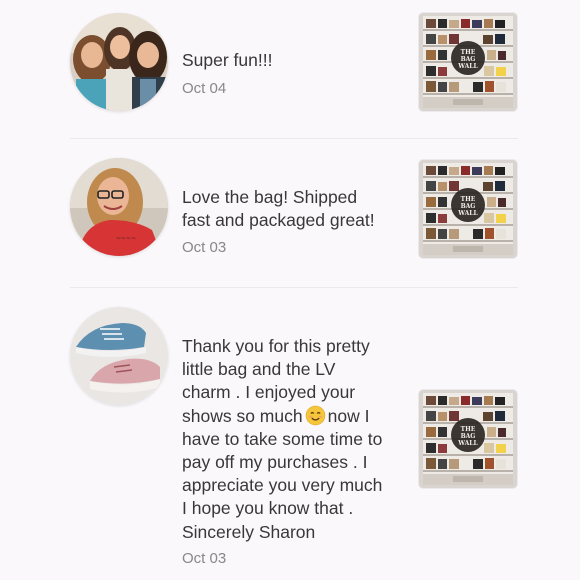  Describe the element at coordinates (268, 508) in the screenshot. I see `message-line: I hope you know that .` at that location.